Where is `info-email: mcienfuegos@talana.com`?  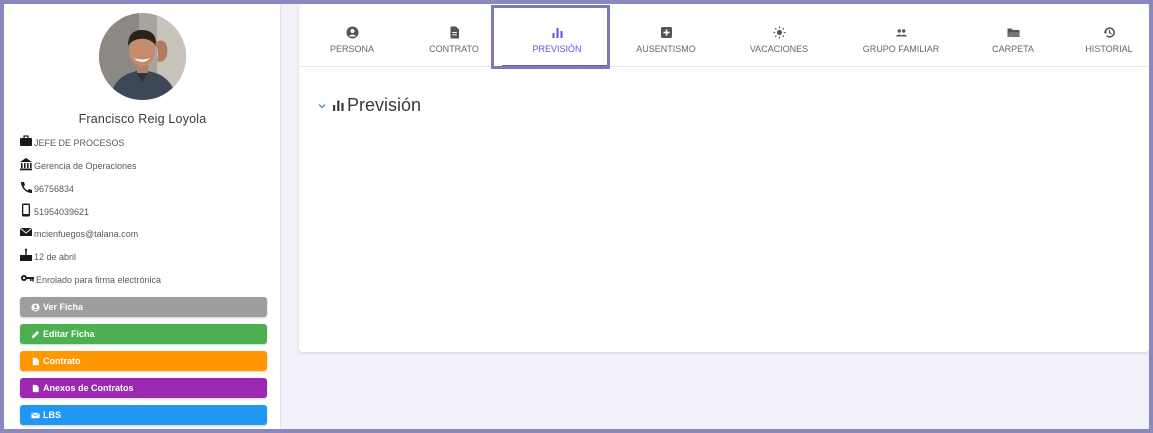 info-email: mcienfuegos@talana.com is located at coordinates (78, 231).